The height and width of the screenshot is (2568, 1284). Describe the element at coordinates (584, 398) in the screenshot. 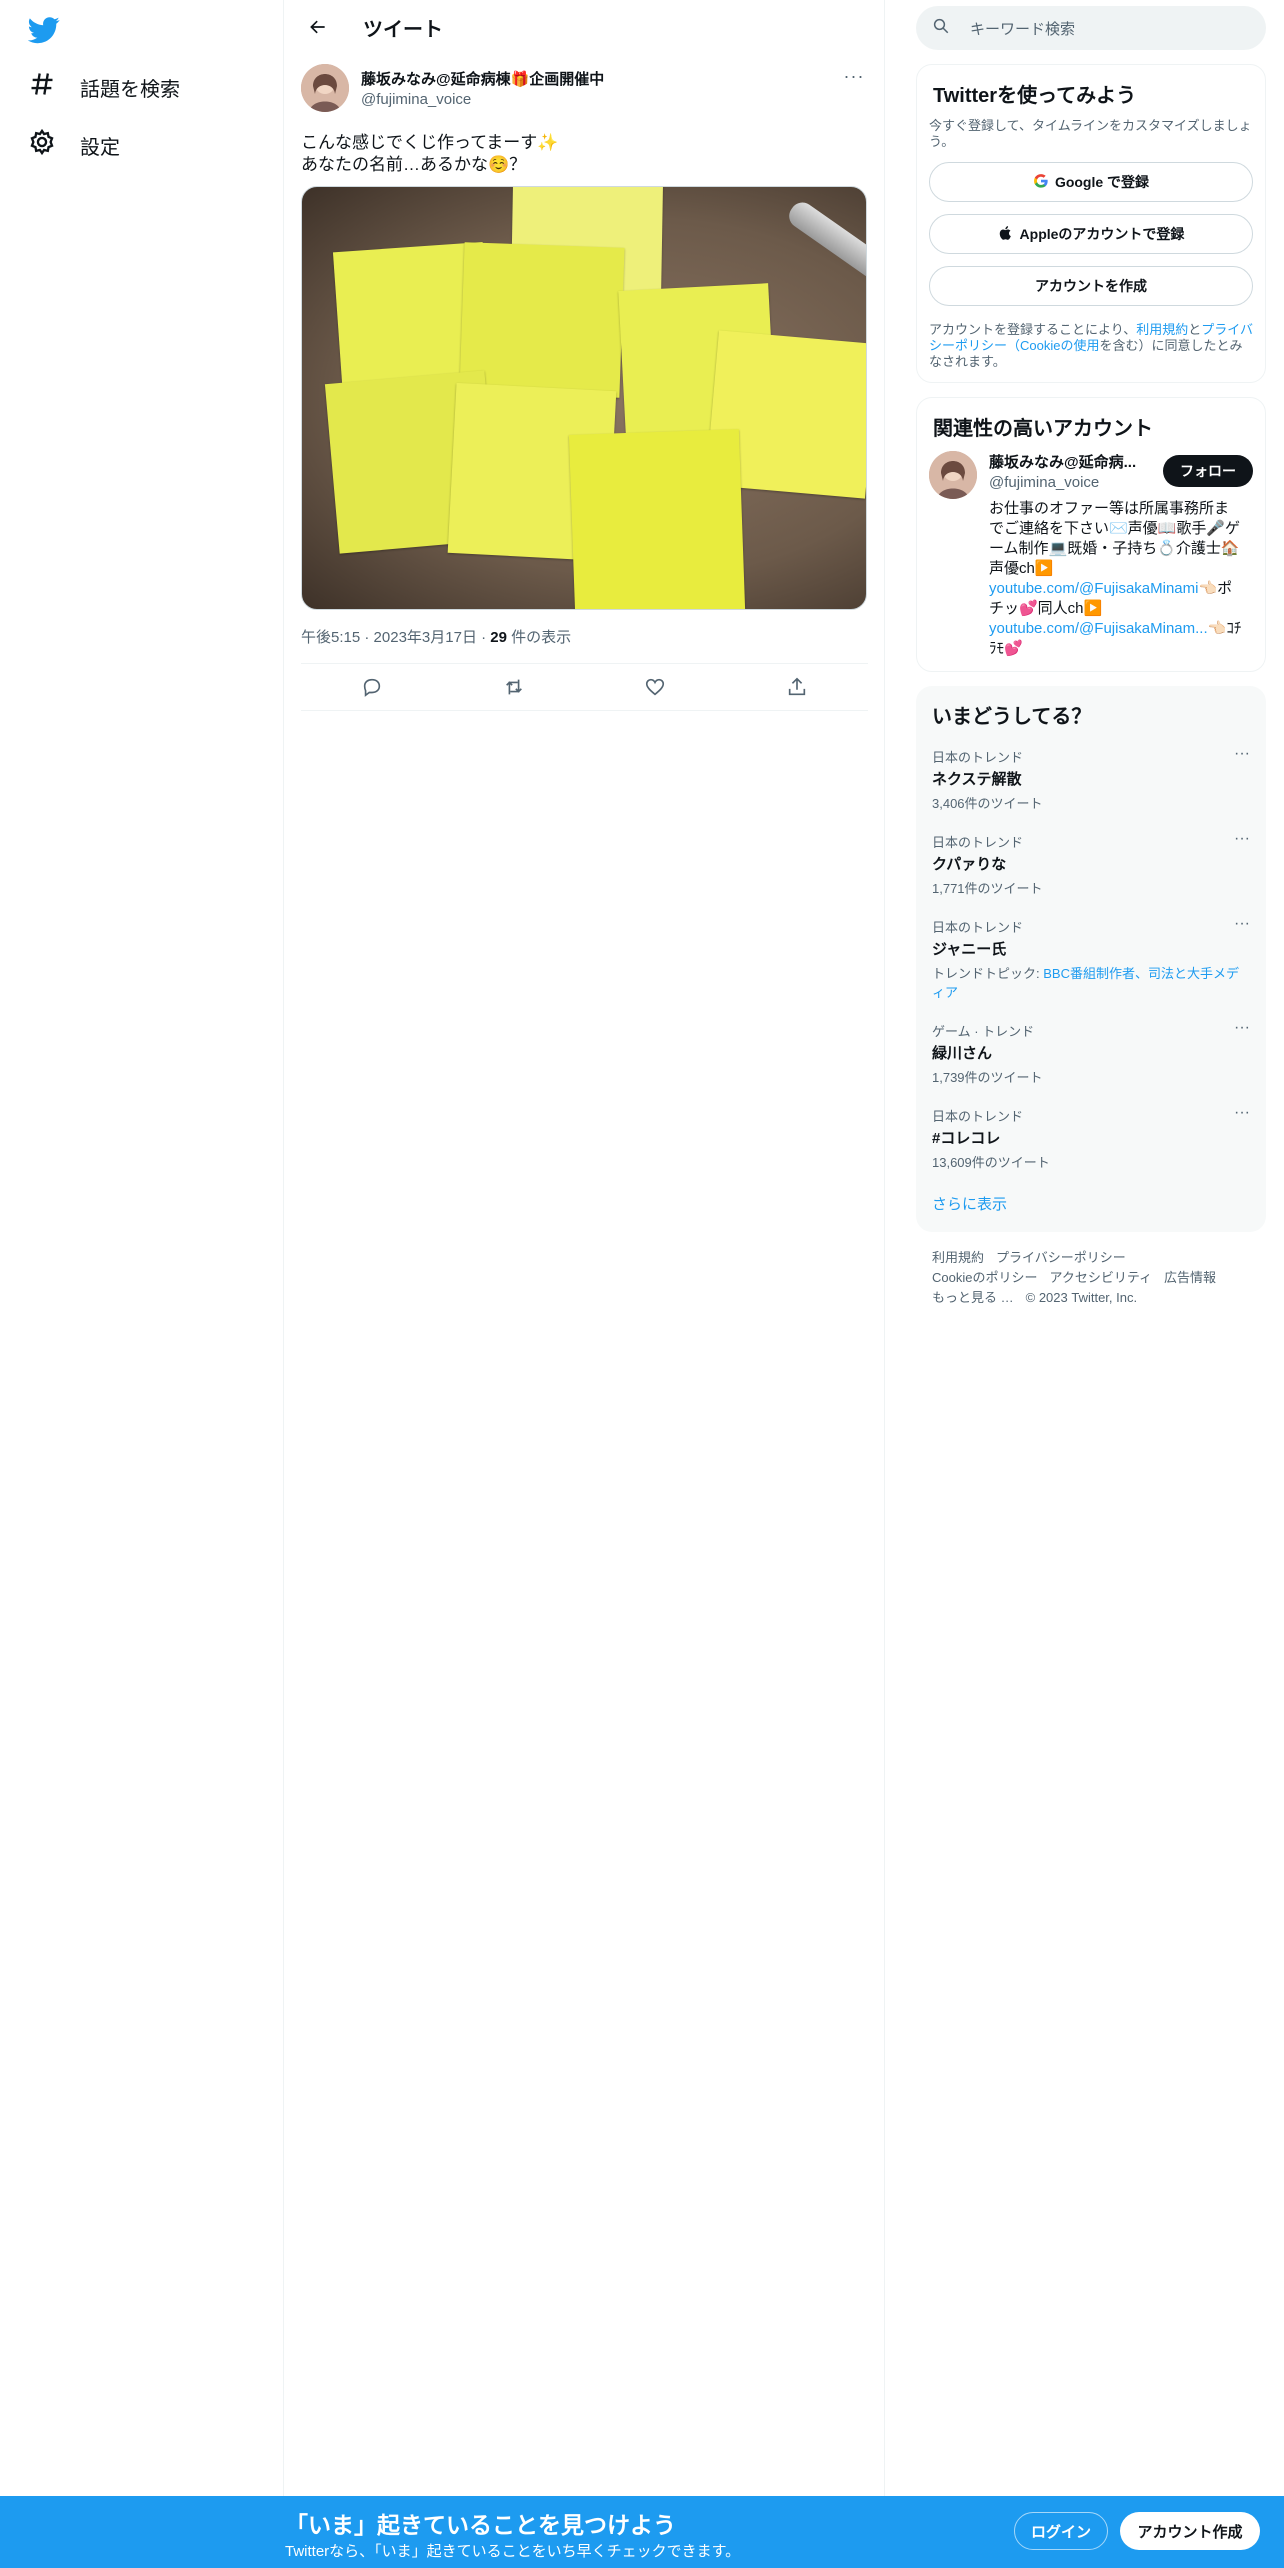

I see `tweet-photo` at that location.